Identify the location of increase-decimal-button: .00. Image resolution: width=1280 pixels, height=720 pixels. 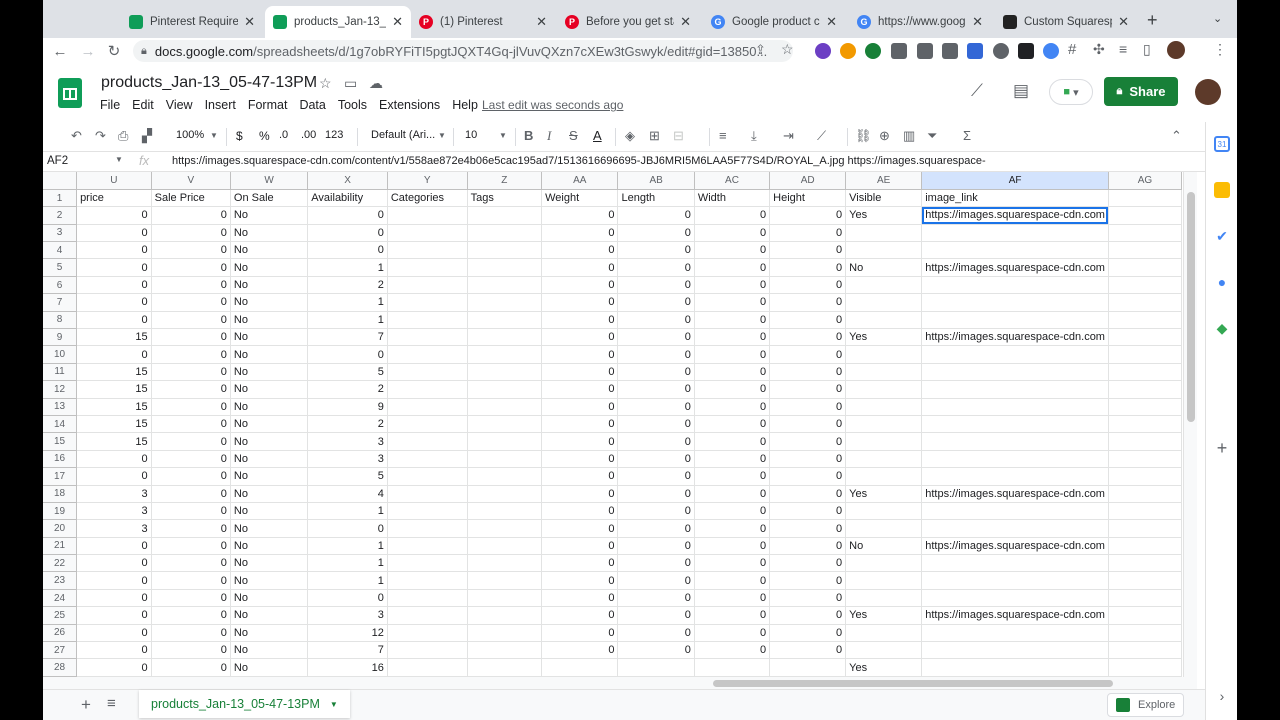
(308, 135).